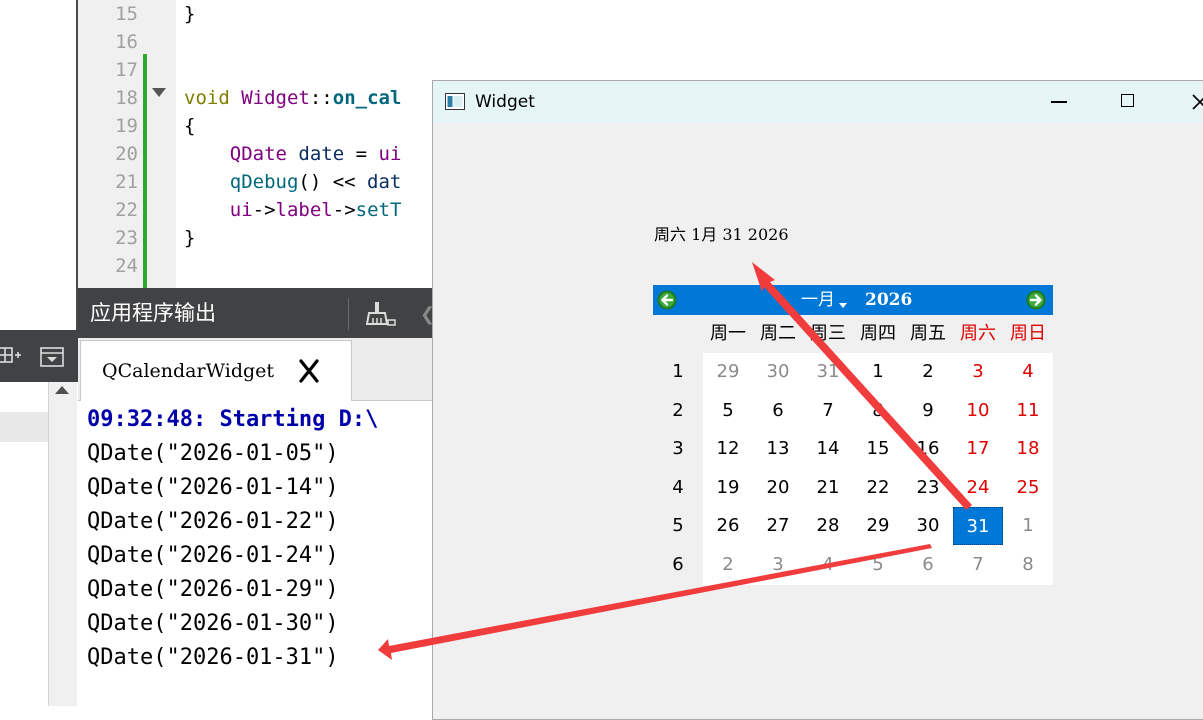  Describe the element at coordinates (126, 182) in the screenshot. I see `line-number: 21` at that location.